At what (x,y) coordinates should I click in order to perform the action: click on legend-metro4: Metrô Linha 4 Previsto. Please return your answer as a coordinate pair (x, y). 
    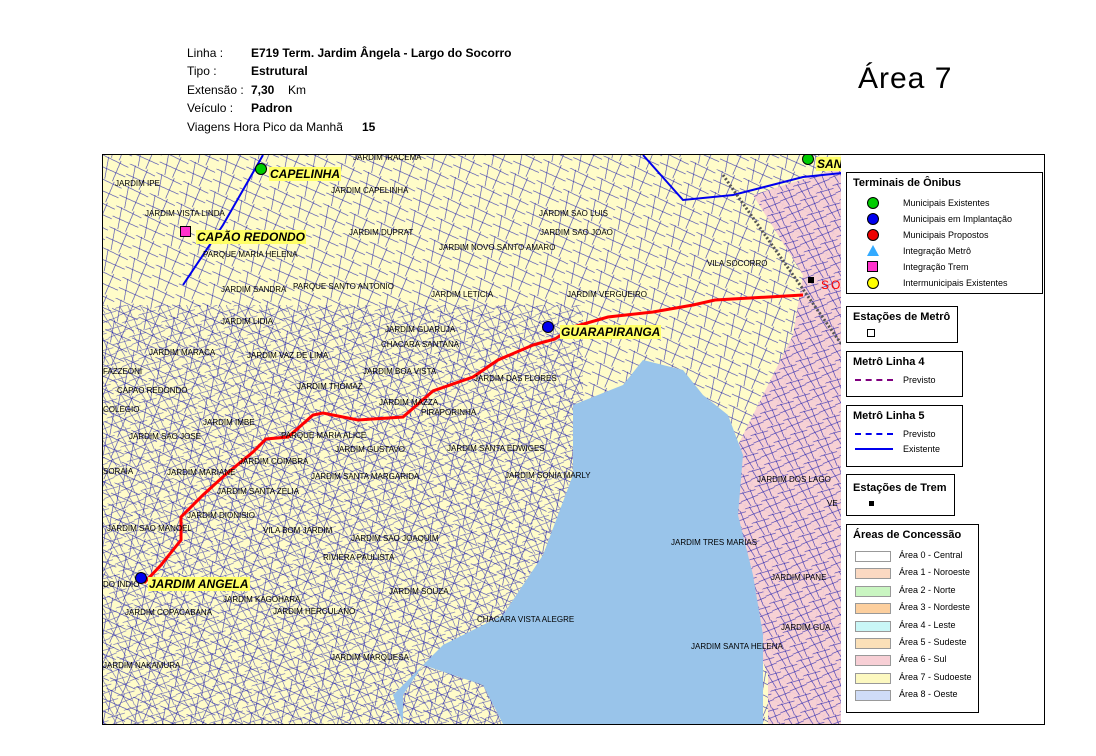
    Looking at the image, I should click on (904, 374).